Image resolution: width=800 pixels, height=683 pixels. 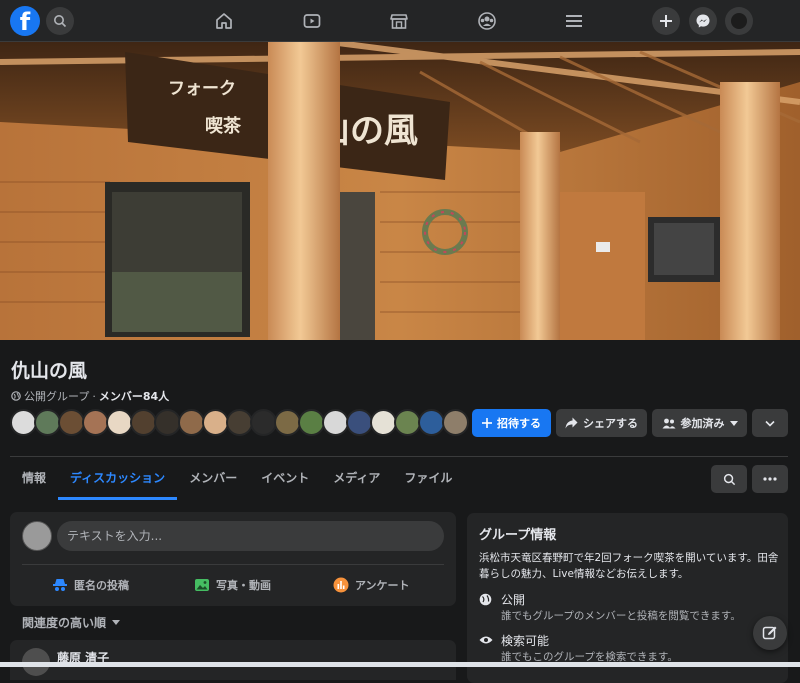 What do you see at coordinates (400, 664) in the screenshot?
I see `os-taskbar` at bounding box center [400, 664].